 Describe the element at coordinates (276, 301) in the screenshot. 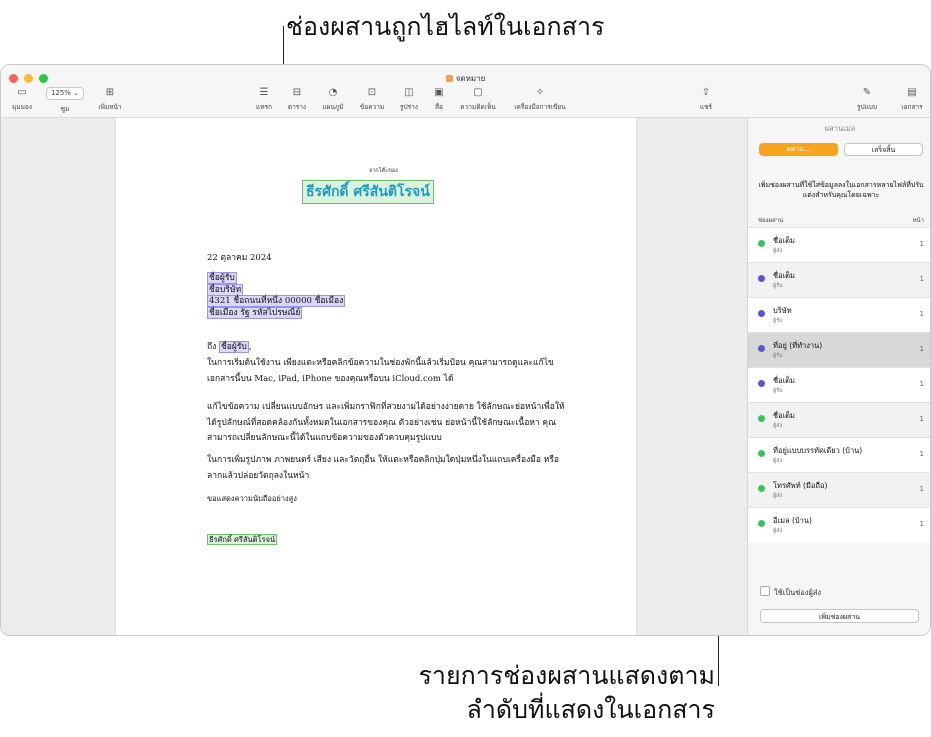

I see `address-field-line1: 4321 ชื่อถนนที่หนึ่ง 00000 ชื่อเมือง` at that location.